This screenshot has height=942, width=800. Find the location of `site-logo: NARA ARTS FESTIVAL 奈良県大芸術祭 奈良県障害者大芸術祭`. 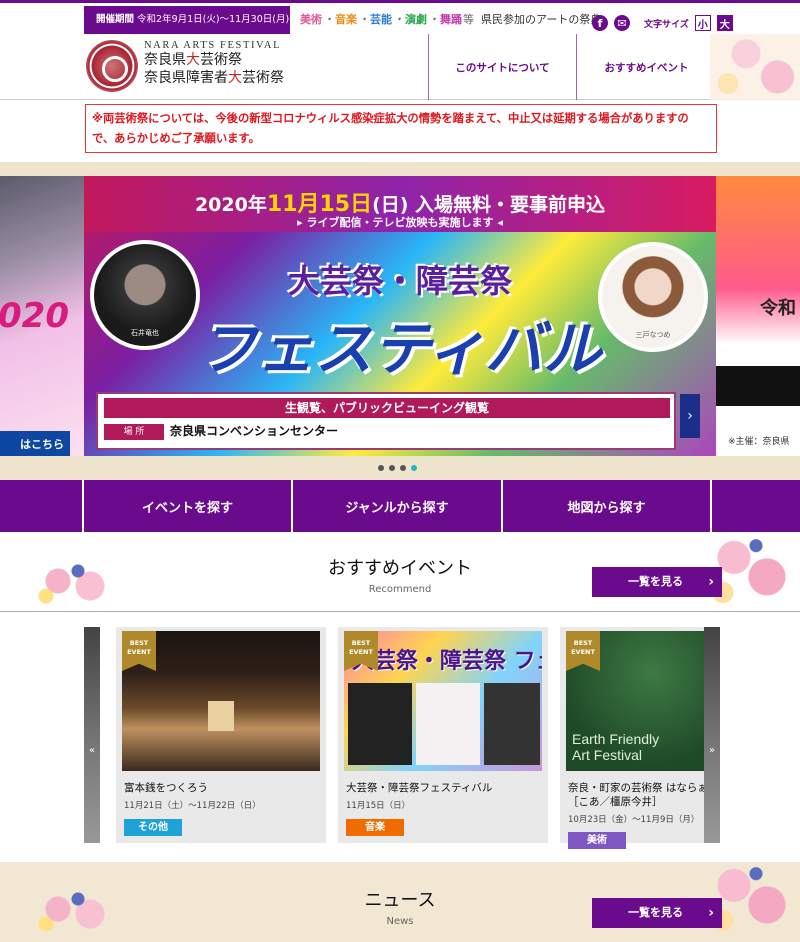

site-logo: NARA ARTS FESTIVAL 奈良県大芸術祭 奈良県障害者大芸術祭 is located at coordinates (214, 63).